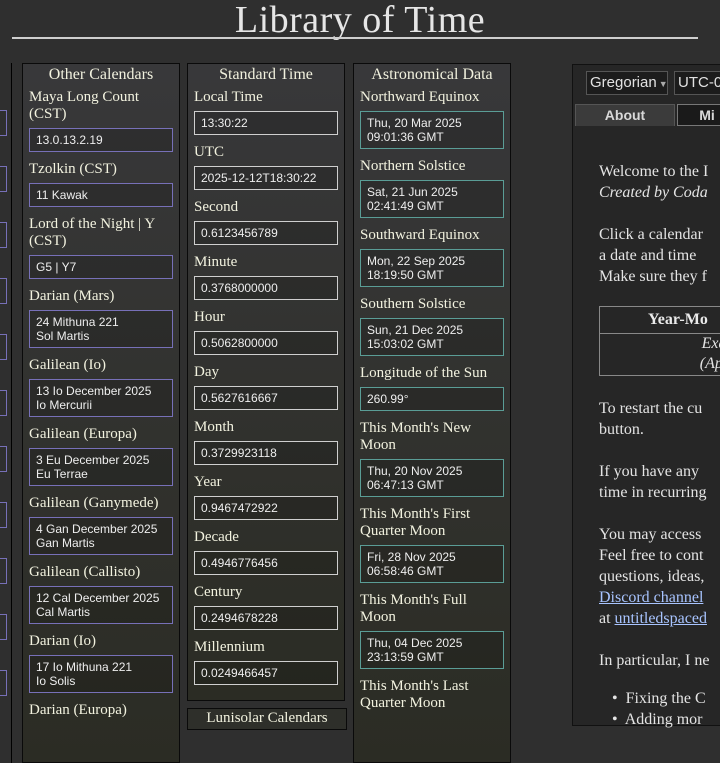 The height and width of the screenshot is (763, 720). Describe the element at coordinates (85, 572) in the screenshot. I see `entry-label: Galilean (Callisto)` at that location.